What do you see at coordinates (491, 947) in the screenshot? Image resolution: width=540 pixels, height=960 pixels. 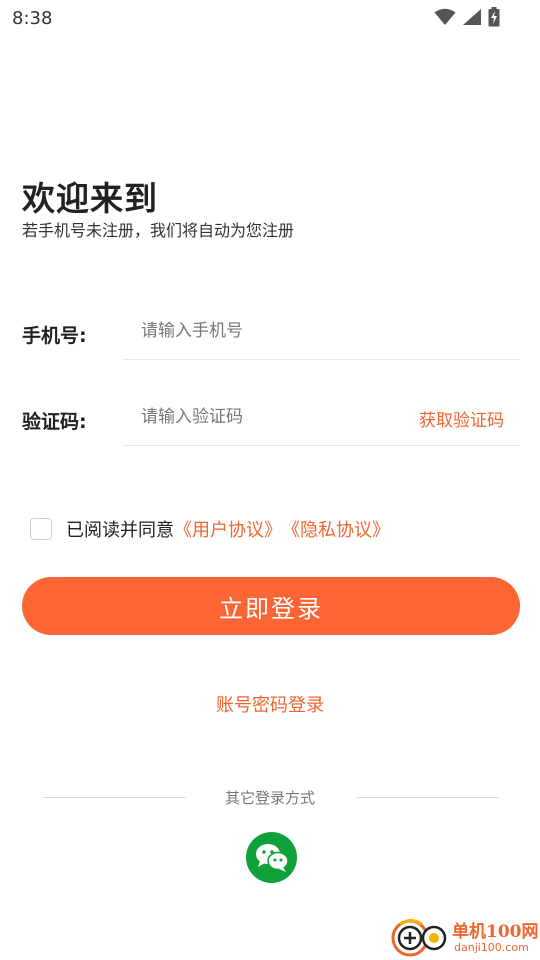 I see `watermark-url: danji100.com` at bounding box center [491, 947].